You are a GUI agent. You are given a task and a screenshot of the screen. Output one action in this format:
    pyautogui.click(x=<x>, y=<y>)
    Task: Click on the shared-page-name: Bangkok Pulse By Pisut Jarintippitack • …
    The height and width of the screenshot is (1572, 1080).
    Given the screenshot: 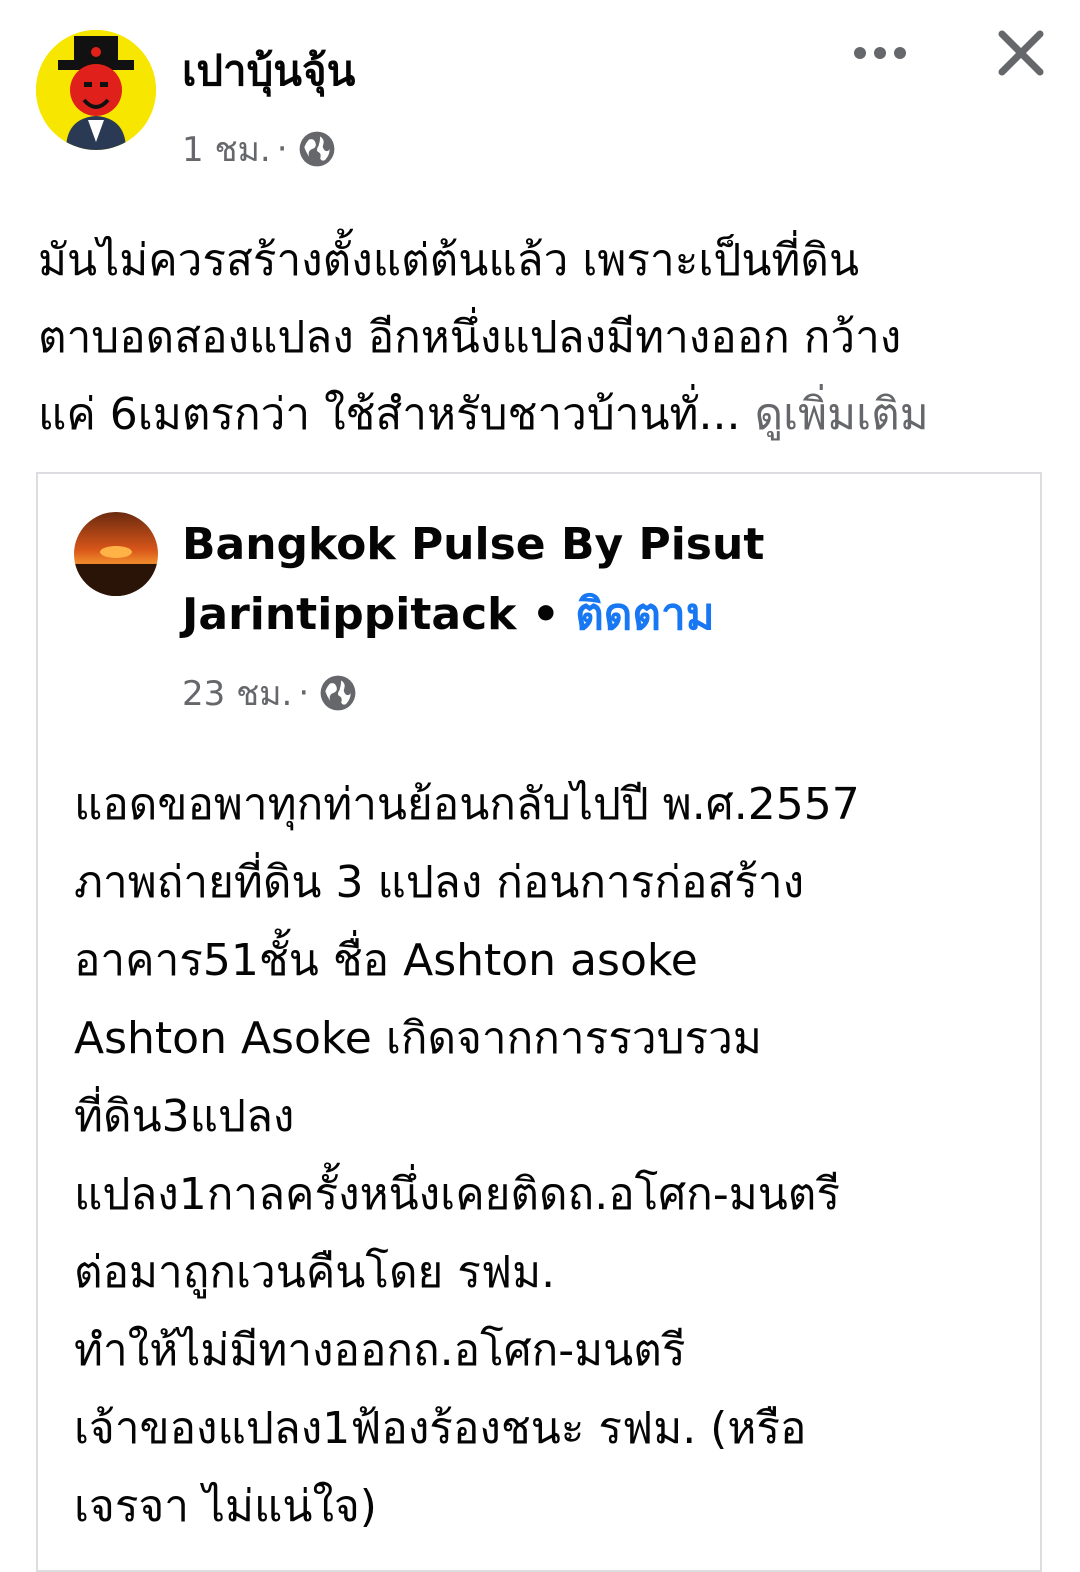 What is the action you would take?
    pyautogui.click(x=562, y=580)
    